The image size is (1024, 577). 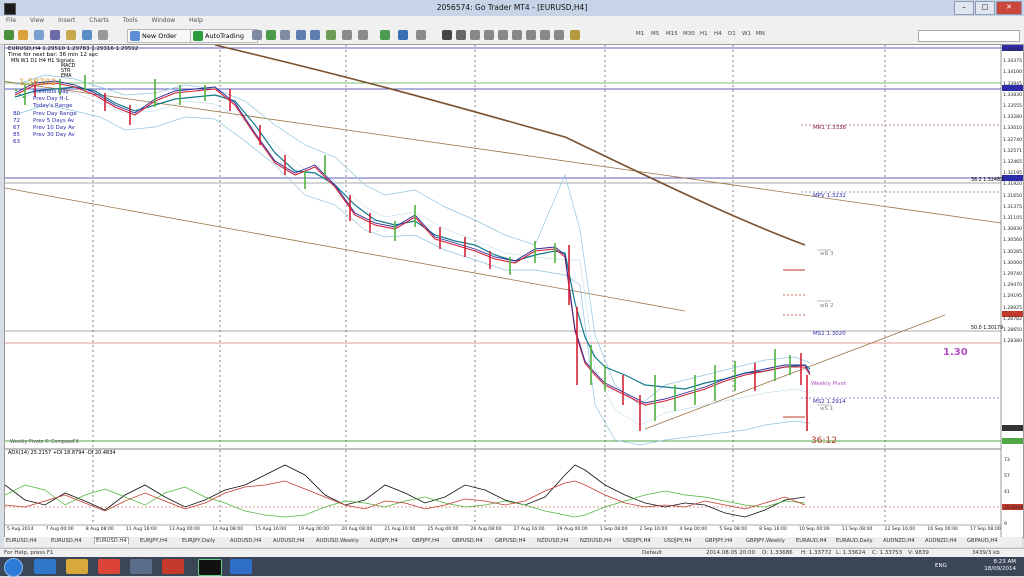 What do you see at coordinates (545, 35) in the screenshot?
I see `text-icon` at bounding box center [545, 35].